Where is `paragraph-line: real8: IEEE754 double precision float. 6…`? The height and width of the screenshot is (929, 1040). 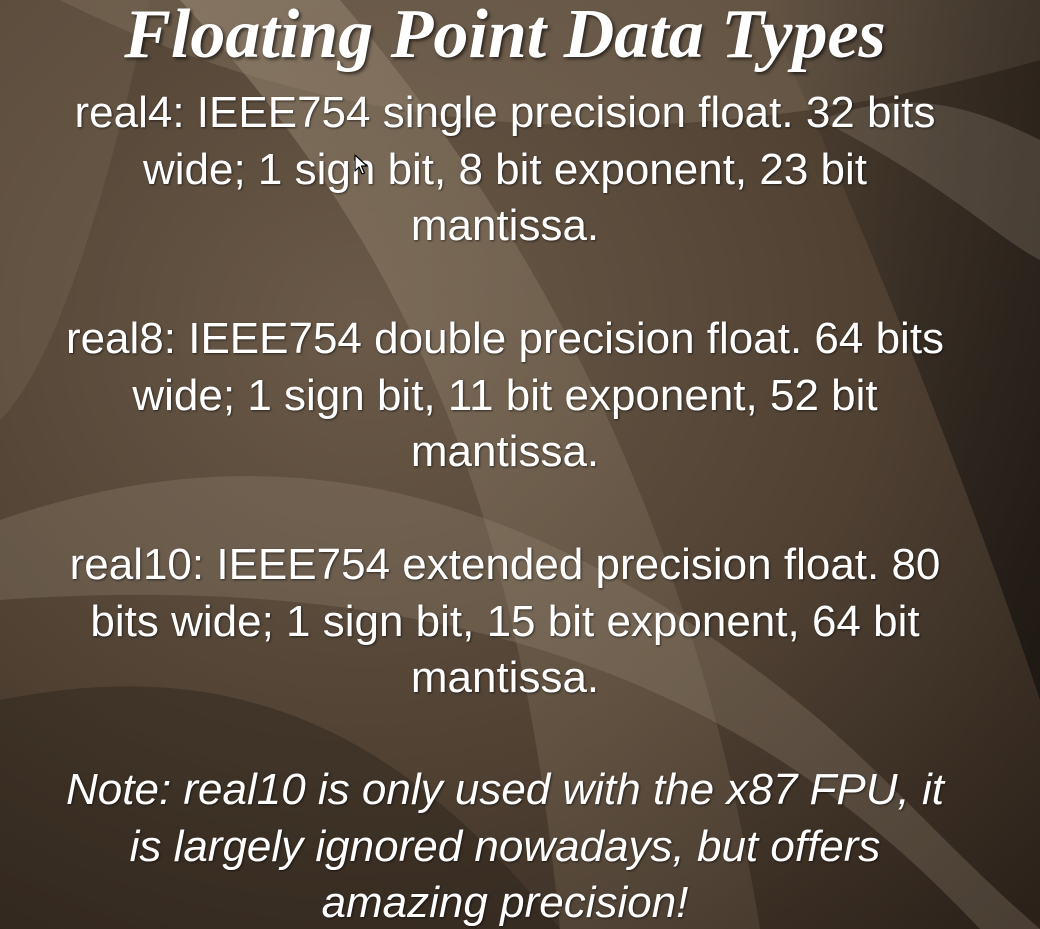
paragraph-line: real8: IEEE754 double precision float. 6… is located at coordinates (505, 338).